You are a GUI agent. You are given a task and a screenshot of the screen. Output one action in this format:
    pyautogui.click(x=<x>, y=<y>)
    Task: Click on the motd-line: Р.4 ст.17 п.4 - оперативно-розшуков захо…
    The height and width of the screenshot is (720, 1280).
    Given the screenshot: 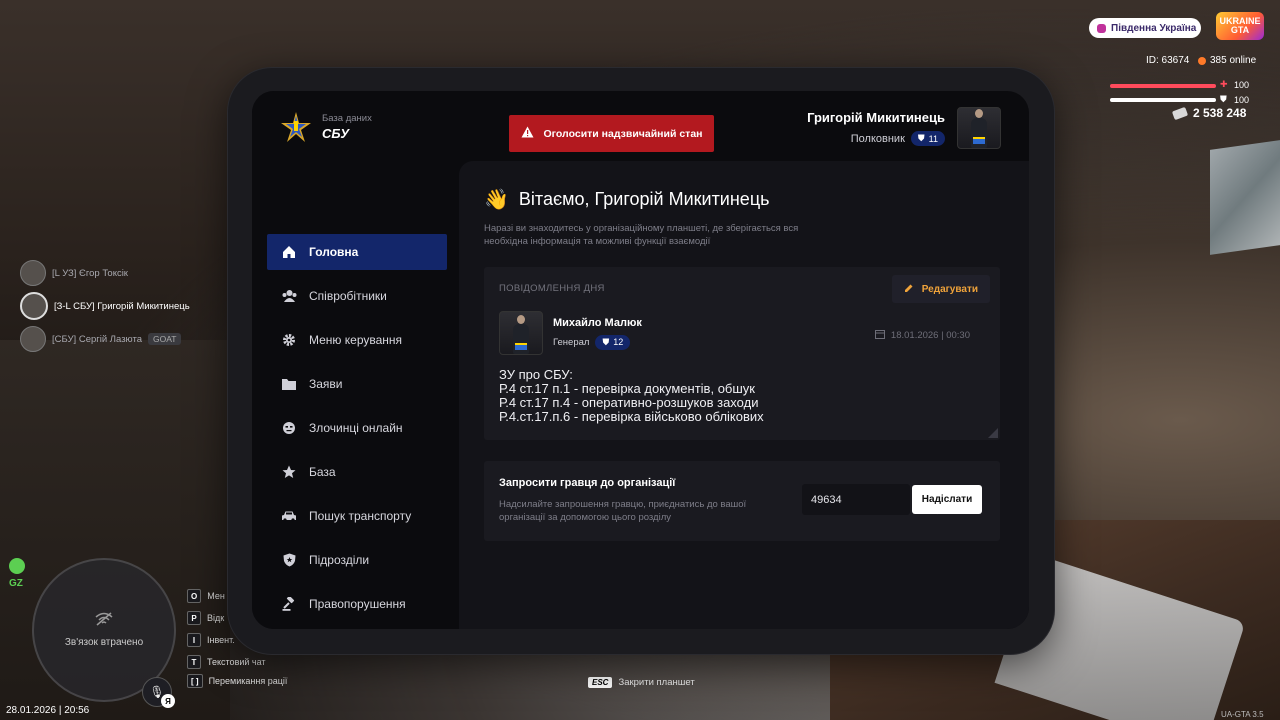 What is the action you would take?
    pyautogui.click(x=629, y=402)
    